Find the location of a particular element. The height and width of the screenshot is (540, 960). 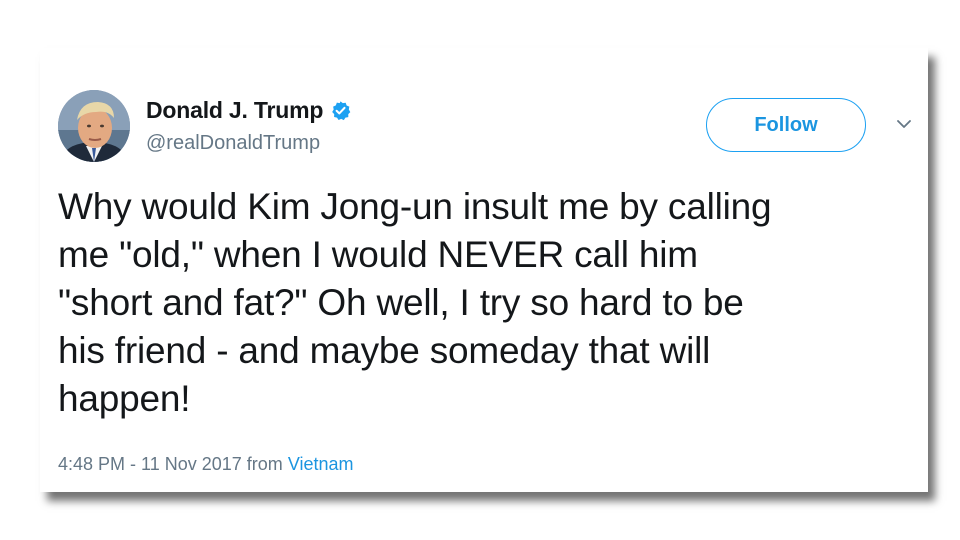

chevron-down-icon is located at coordinates (904, 124).